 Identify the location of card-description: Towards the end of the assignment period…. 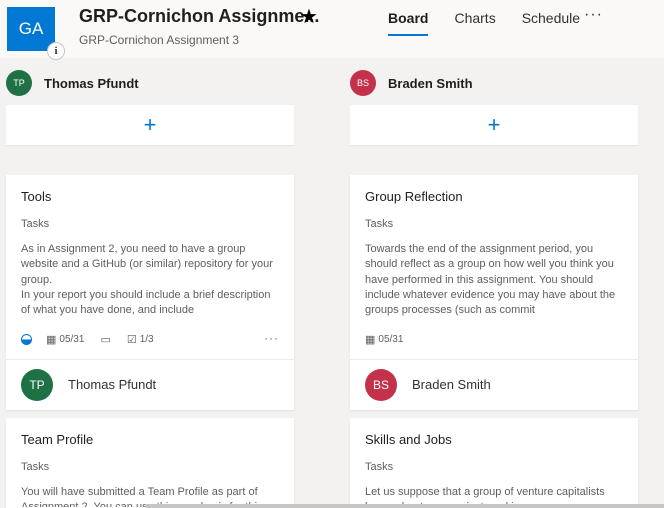
(490, 280).